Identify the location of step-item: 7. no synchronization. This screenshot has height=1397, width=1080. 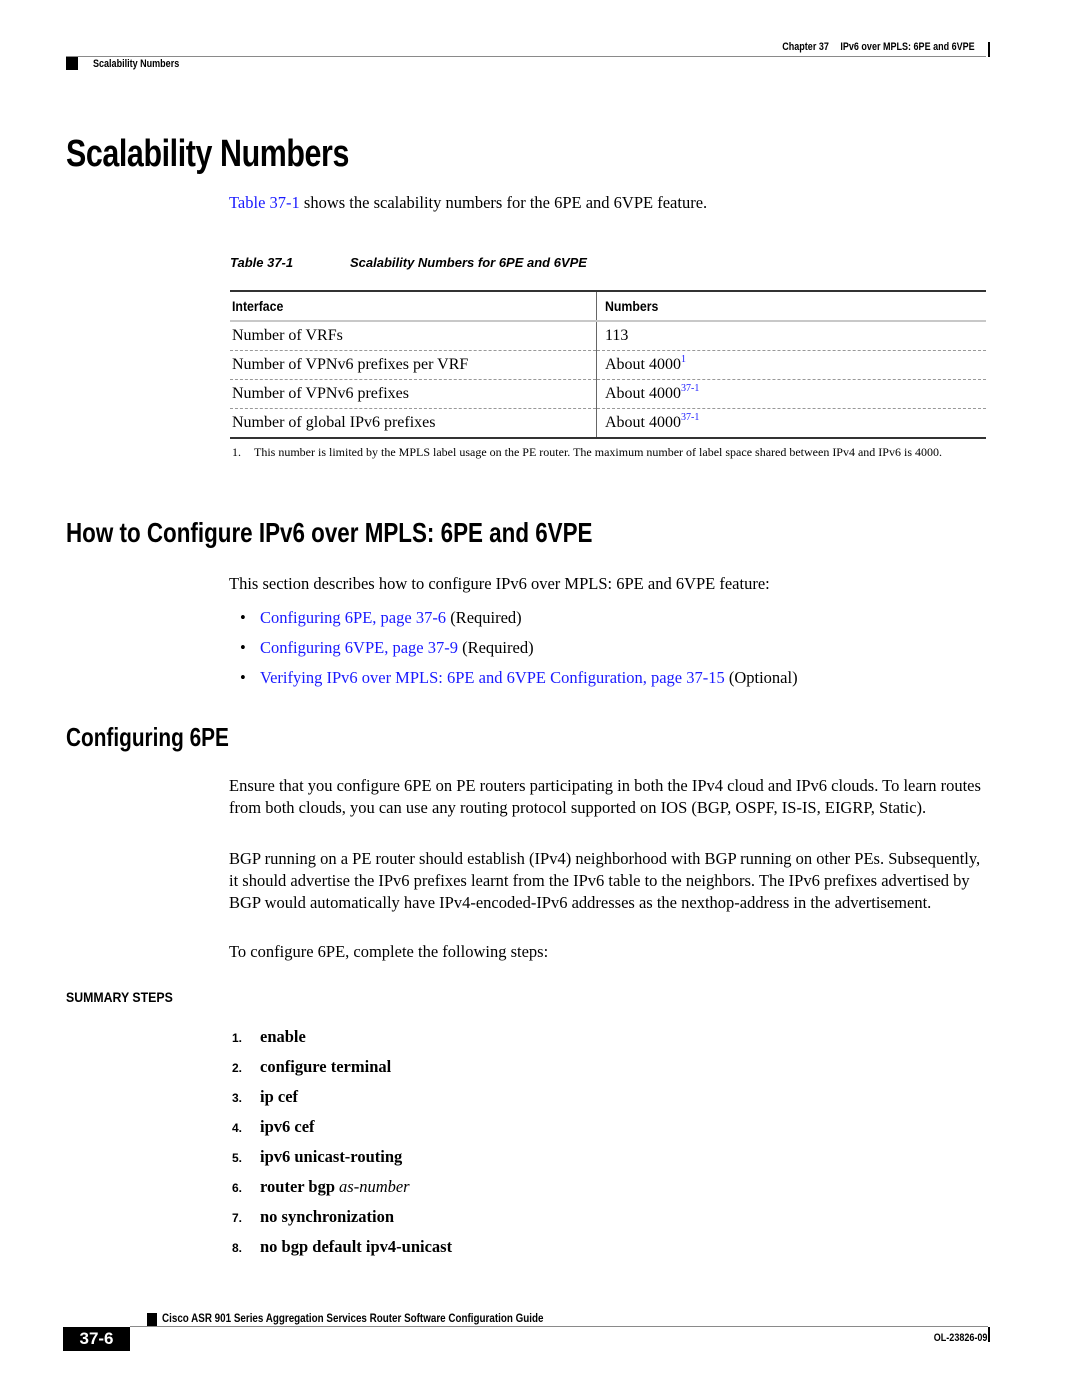
(342, 1217).